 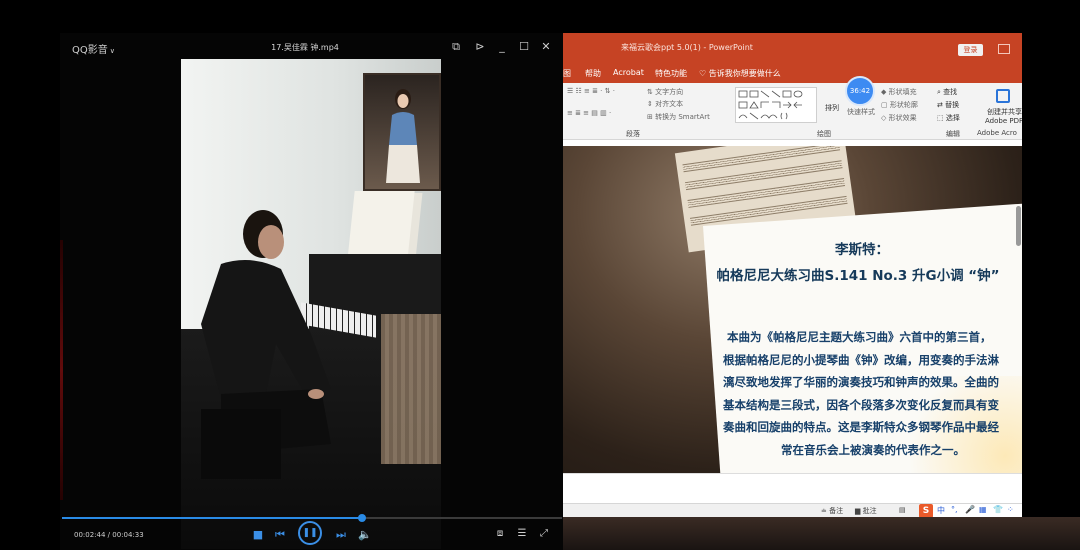 I want to click on text-direction-button: ⇅ 文字方向, so click(x=665, y=92).